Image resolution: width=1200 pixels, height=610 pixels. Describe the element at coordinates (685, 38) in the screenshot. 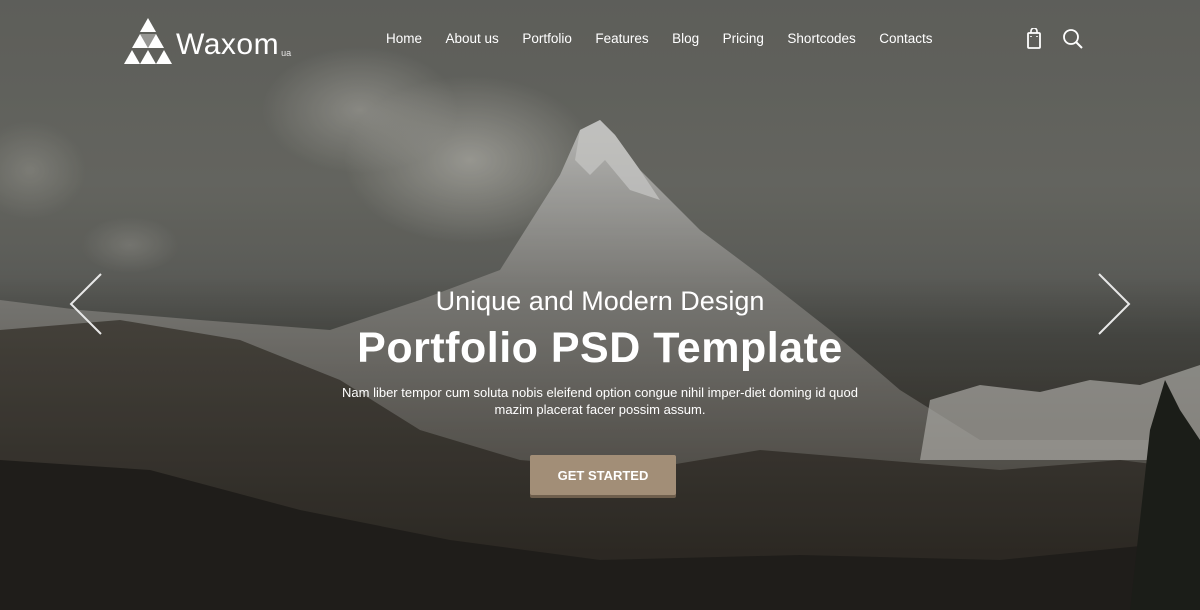

I see `nav-item-blog: Blog` at that location.